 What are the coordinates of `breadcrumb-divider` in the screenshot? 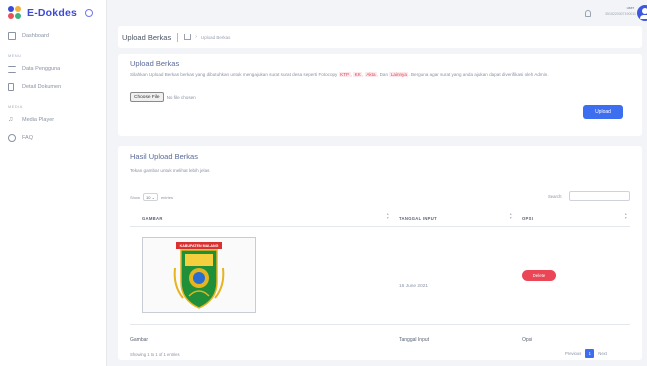 It's located at (178, 37).